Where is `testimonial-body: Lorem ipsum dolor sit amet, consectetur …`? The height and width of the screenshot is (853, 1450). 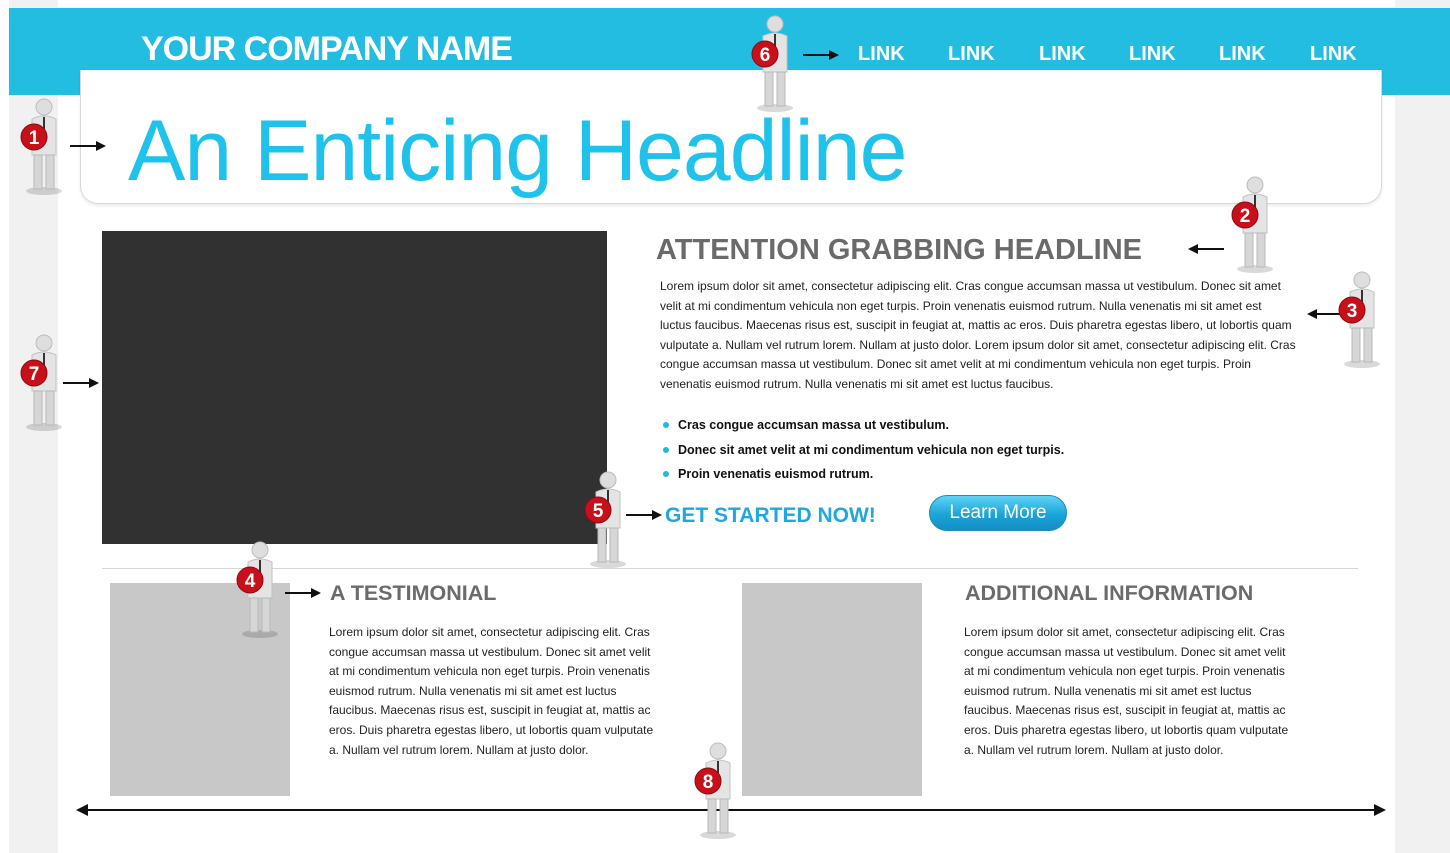
testimonial-body: Lorem ipsum dolor sit amet, consectetur … is located at coordinates (491, 691).